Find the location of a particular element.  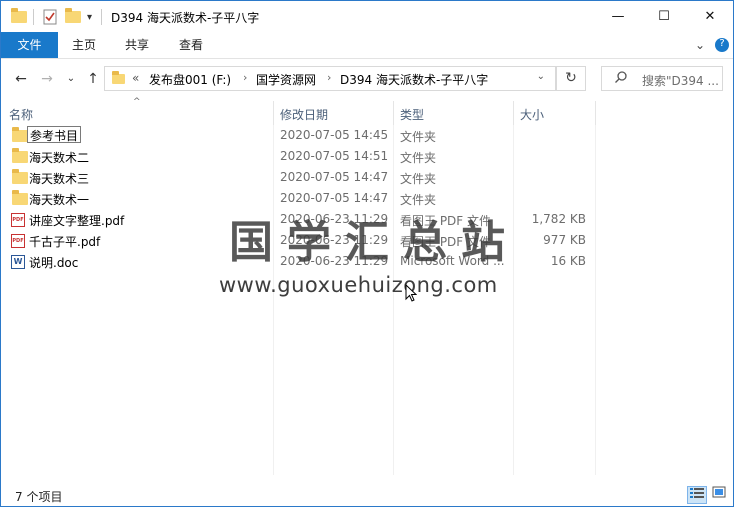

file-row: 海天数术三 2020-07-05 14:47 文件夹 is located at coordinates (301, 177).